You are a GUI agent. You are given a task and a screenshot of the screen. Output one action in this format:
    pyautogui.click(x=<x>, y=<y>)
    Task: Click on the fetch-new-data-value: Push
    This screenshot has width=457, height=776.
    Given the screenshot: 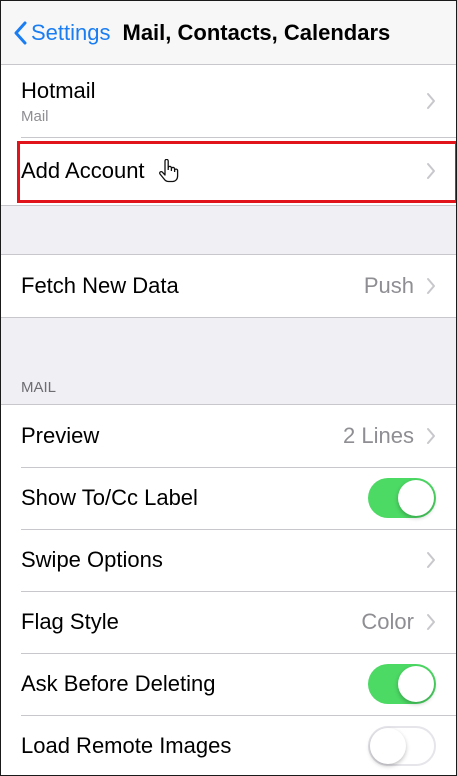 What is the action you would take?
    pyautogui.click(x=388, y=285)
    